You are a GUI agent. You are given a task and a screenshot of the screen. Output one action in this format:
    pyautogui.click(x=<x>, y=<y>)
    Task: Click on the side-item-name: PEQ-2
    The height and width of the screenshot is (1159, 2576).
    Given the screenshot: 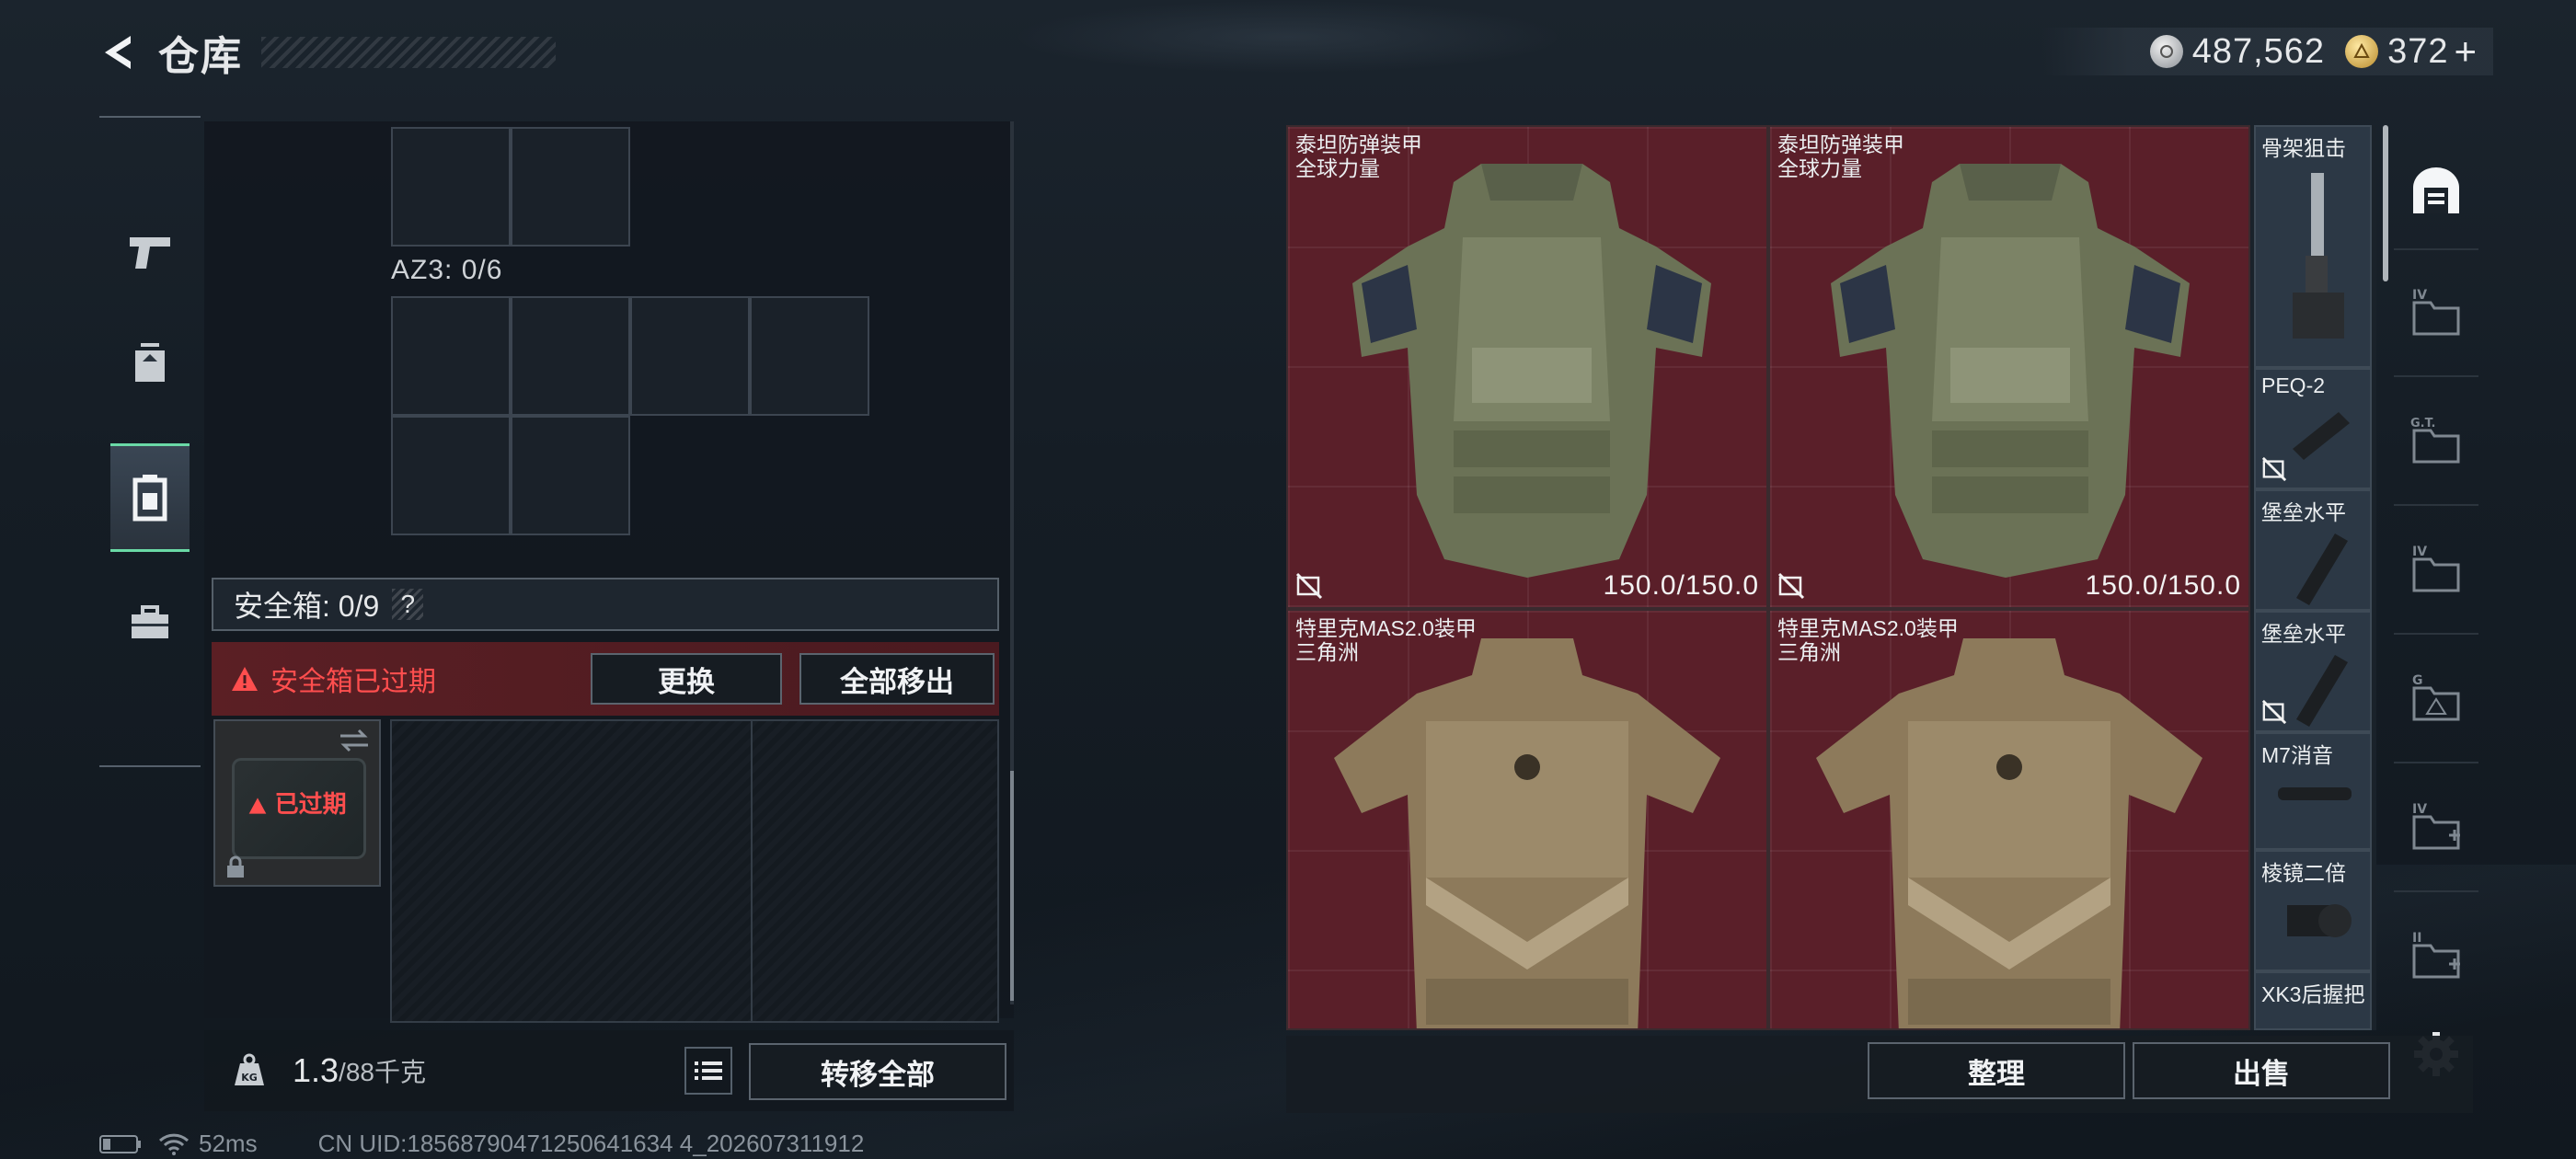 What is the action you would take?
    pyautogui.click(x=2293, y=385)
    